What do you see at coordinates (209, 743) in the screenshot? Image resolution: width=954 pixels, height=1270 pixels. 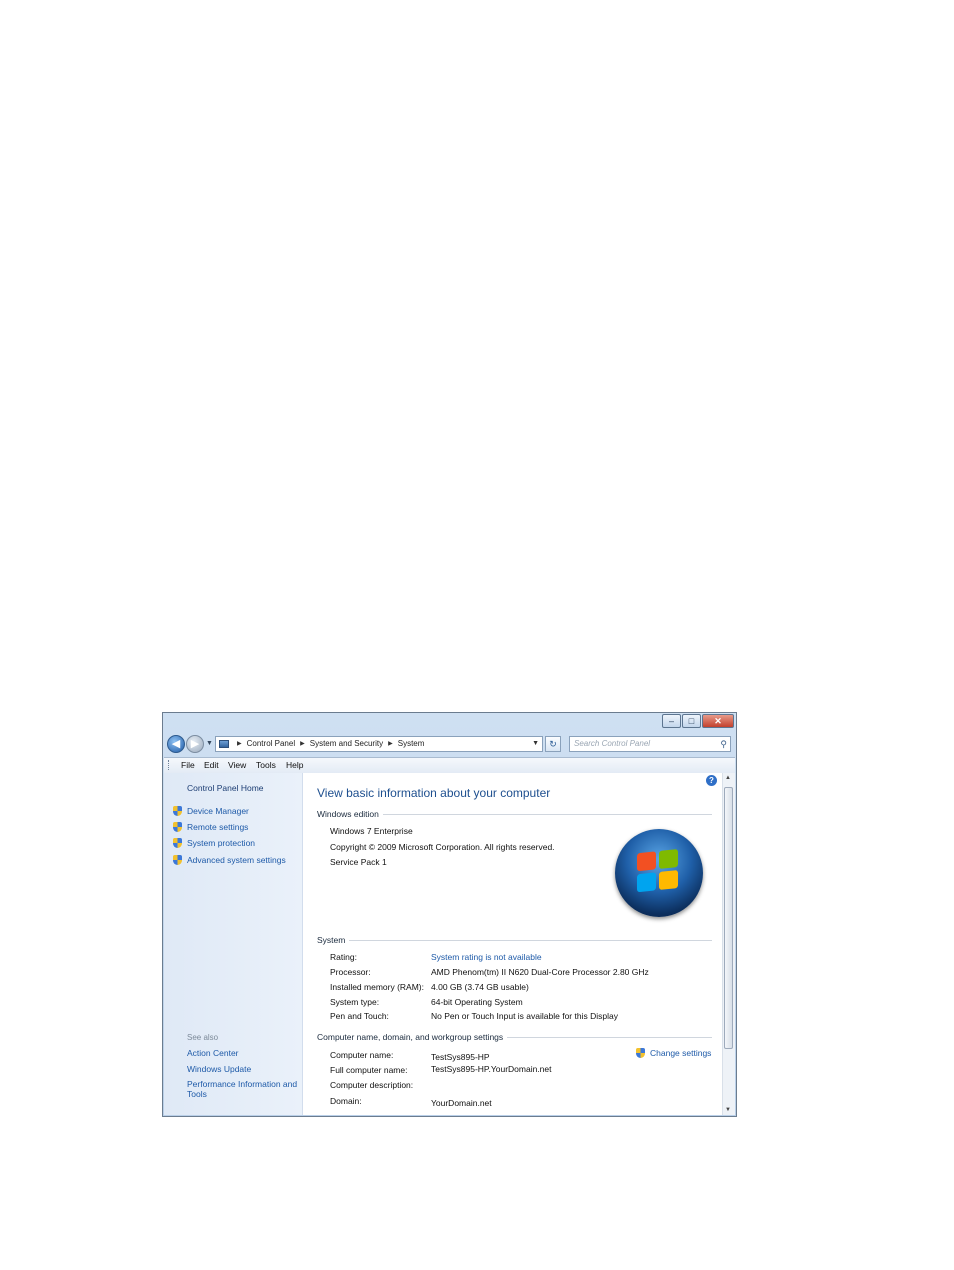 I see `recent-pages-dropdown-icon: ▼` at bounding box center [209, 743].